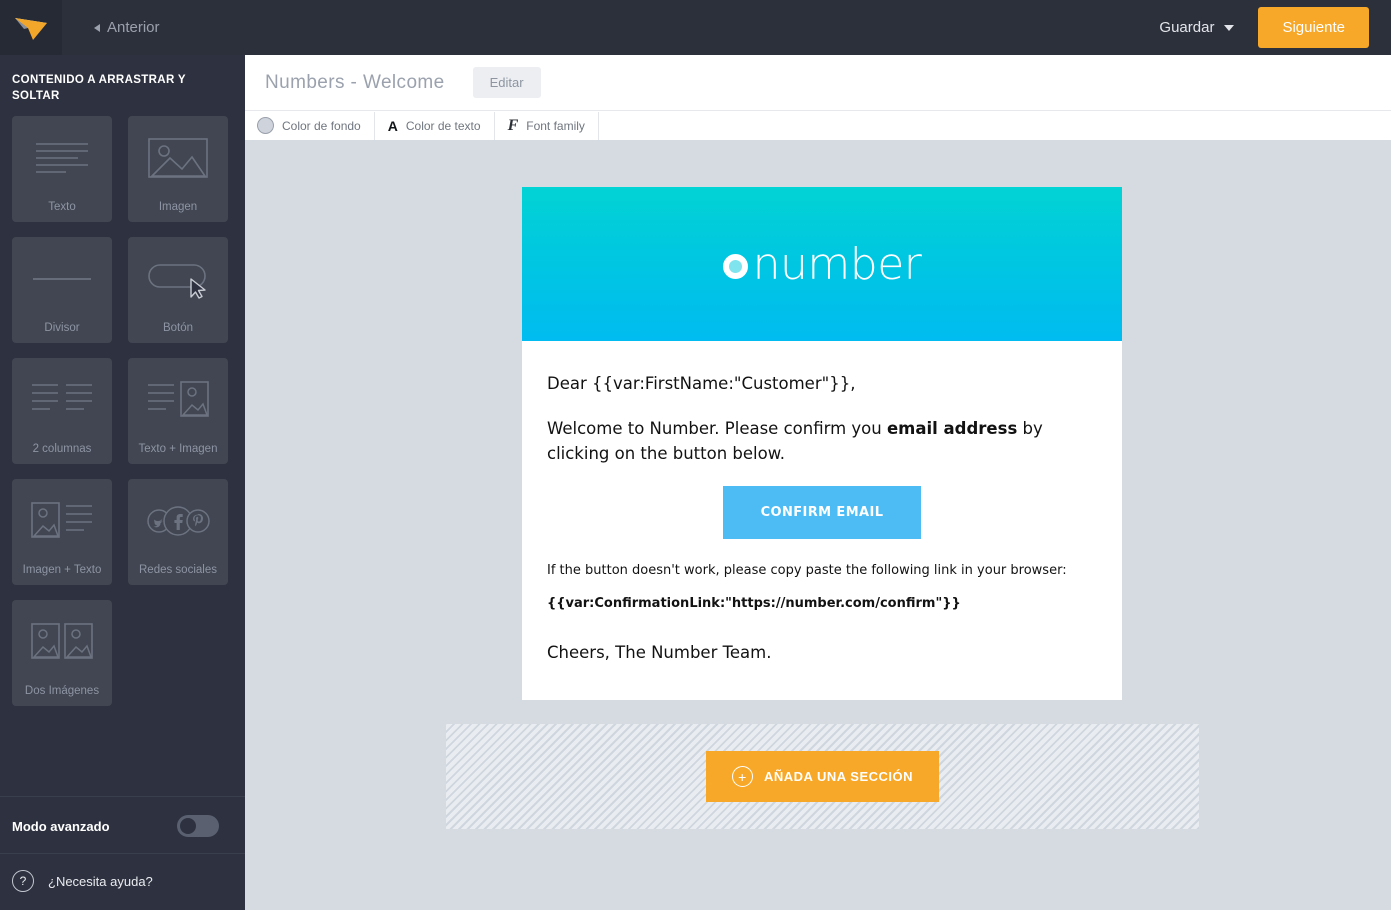 This screenshot has height=910, width=1391. Describe the element at coordinates (355, 82) in the screenshot. I see `page-title: Numbers - Welcome` at that location.